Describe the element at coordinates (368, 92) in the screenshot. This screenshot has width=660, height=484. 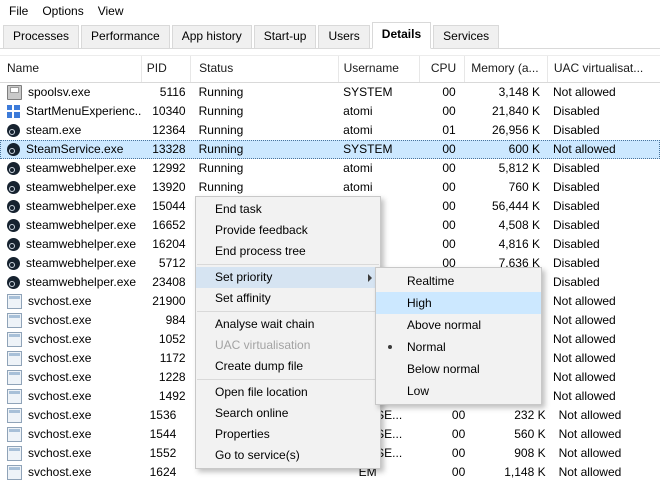
I see `cell-username: SYSTEM` at that location.